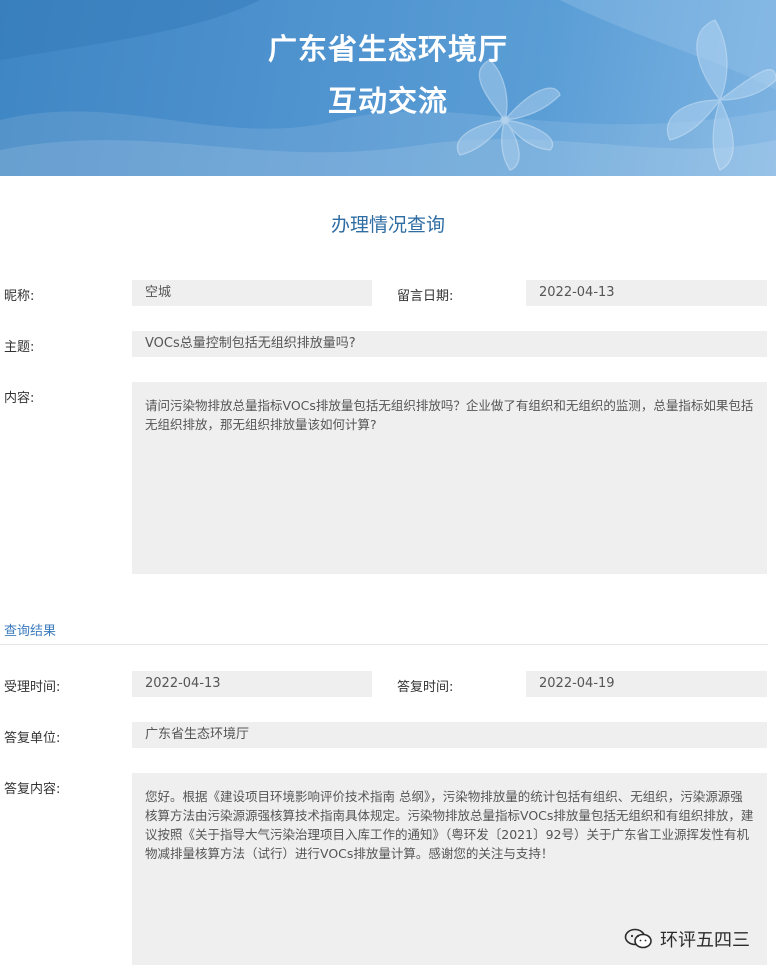  Describe the element at coordinates (705, 940) in the screenshot. I see `watermark-text: 环评五四三` at that location.